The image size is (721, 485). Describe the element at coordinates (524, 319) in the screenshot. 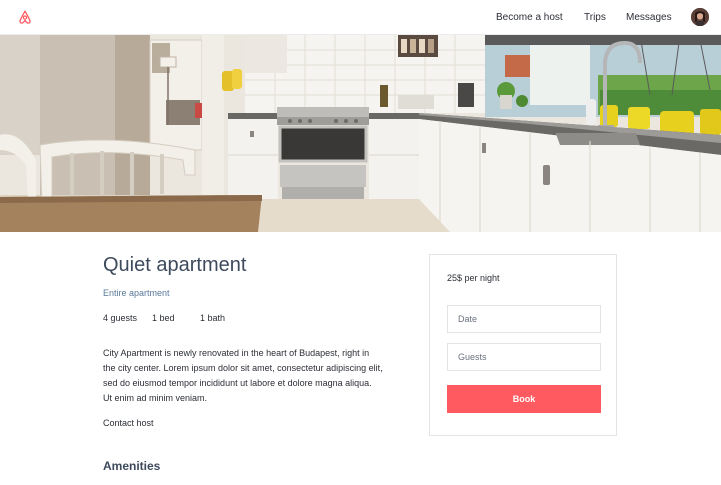

I see `date-input` at that location.